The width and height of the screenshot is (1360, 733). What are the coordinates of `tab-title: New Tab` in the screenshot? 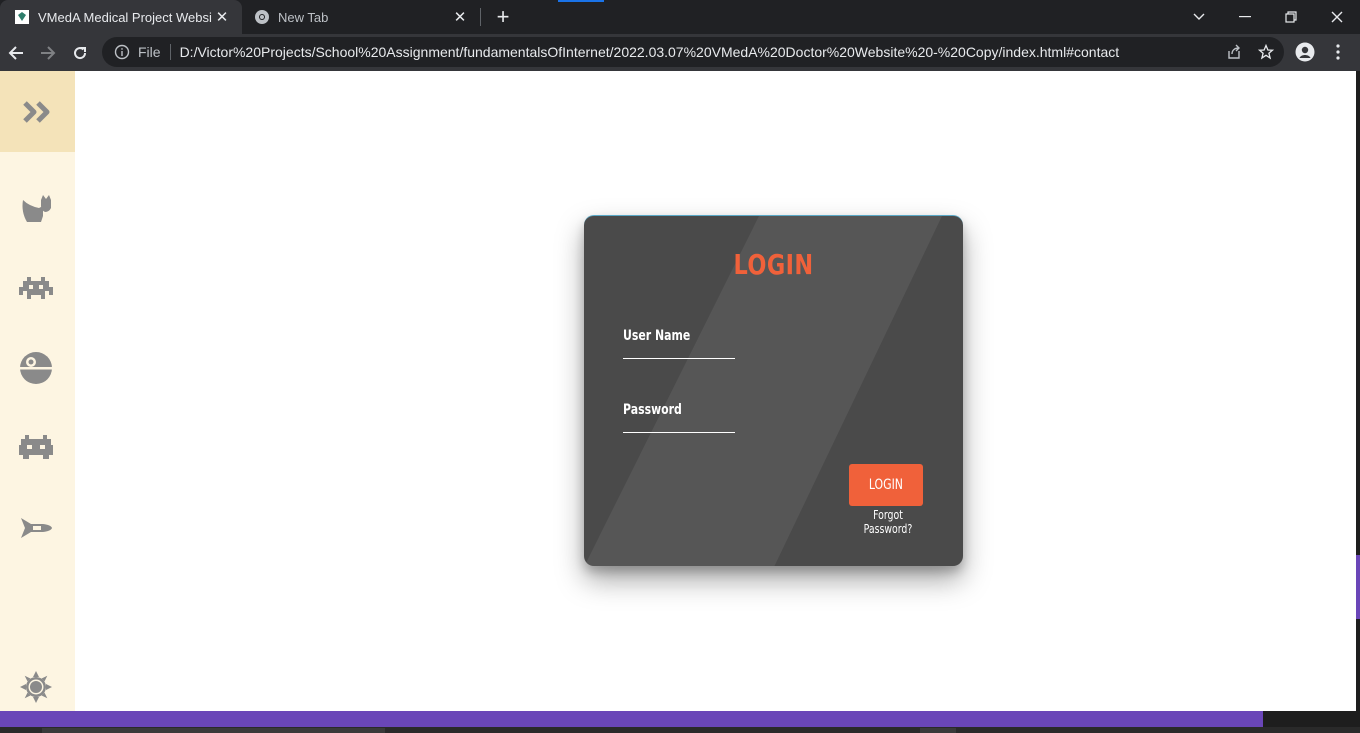 It's located at (303, 17).